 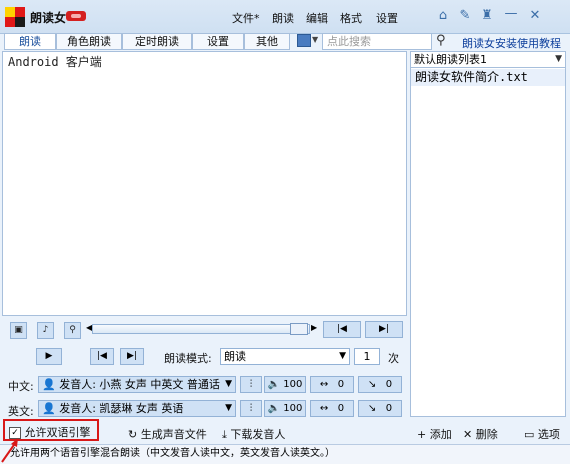 I want to click on tab-role-read: 角色朗读, so click(x=89, y=41).